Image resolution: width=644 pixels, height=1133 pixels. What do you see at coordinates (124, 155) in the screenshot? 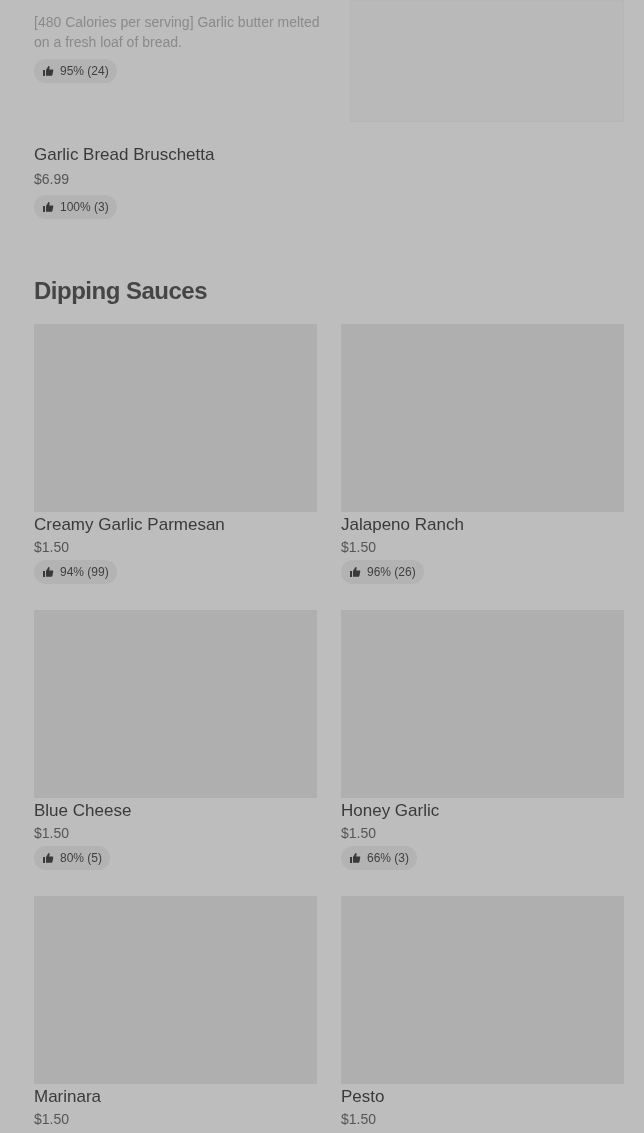
I see `item-name: Garlic Bread Bruschetta` at bounding box center [124, 155].